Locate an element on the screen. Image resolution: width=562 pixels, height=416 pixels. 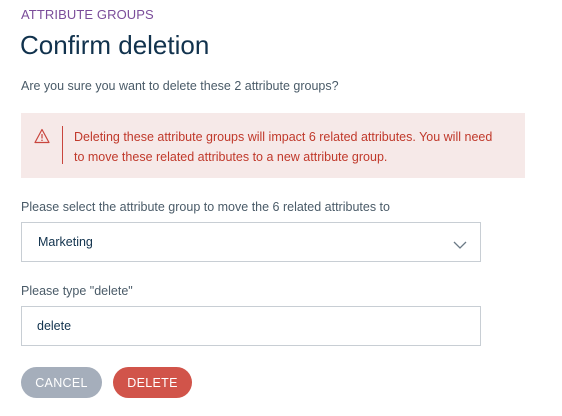
chevron-down-icon is located at coordinates (460, 243).